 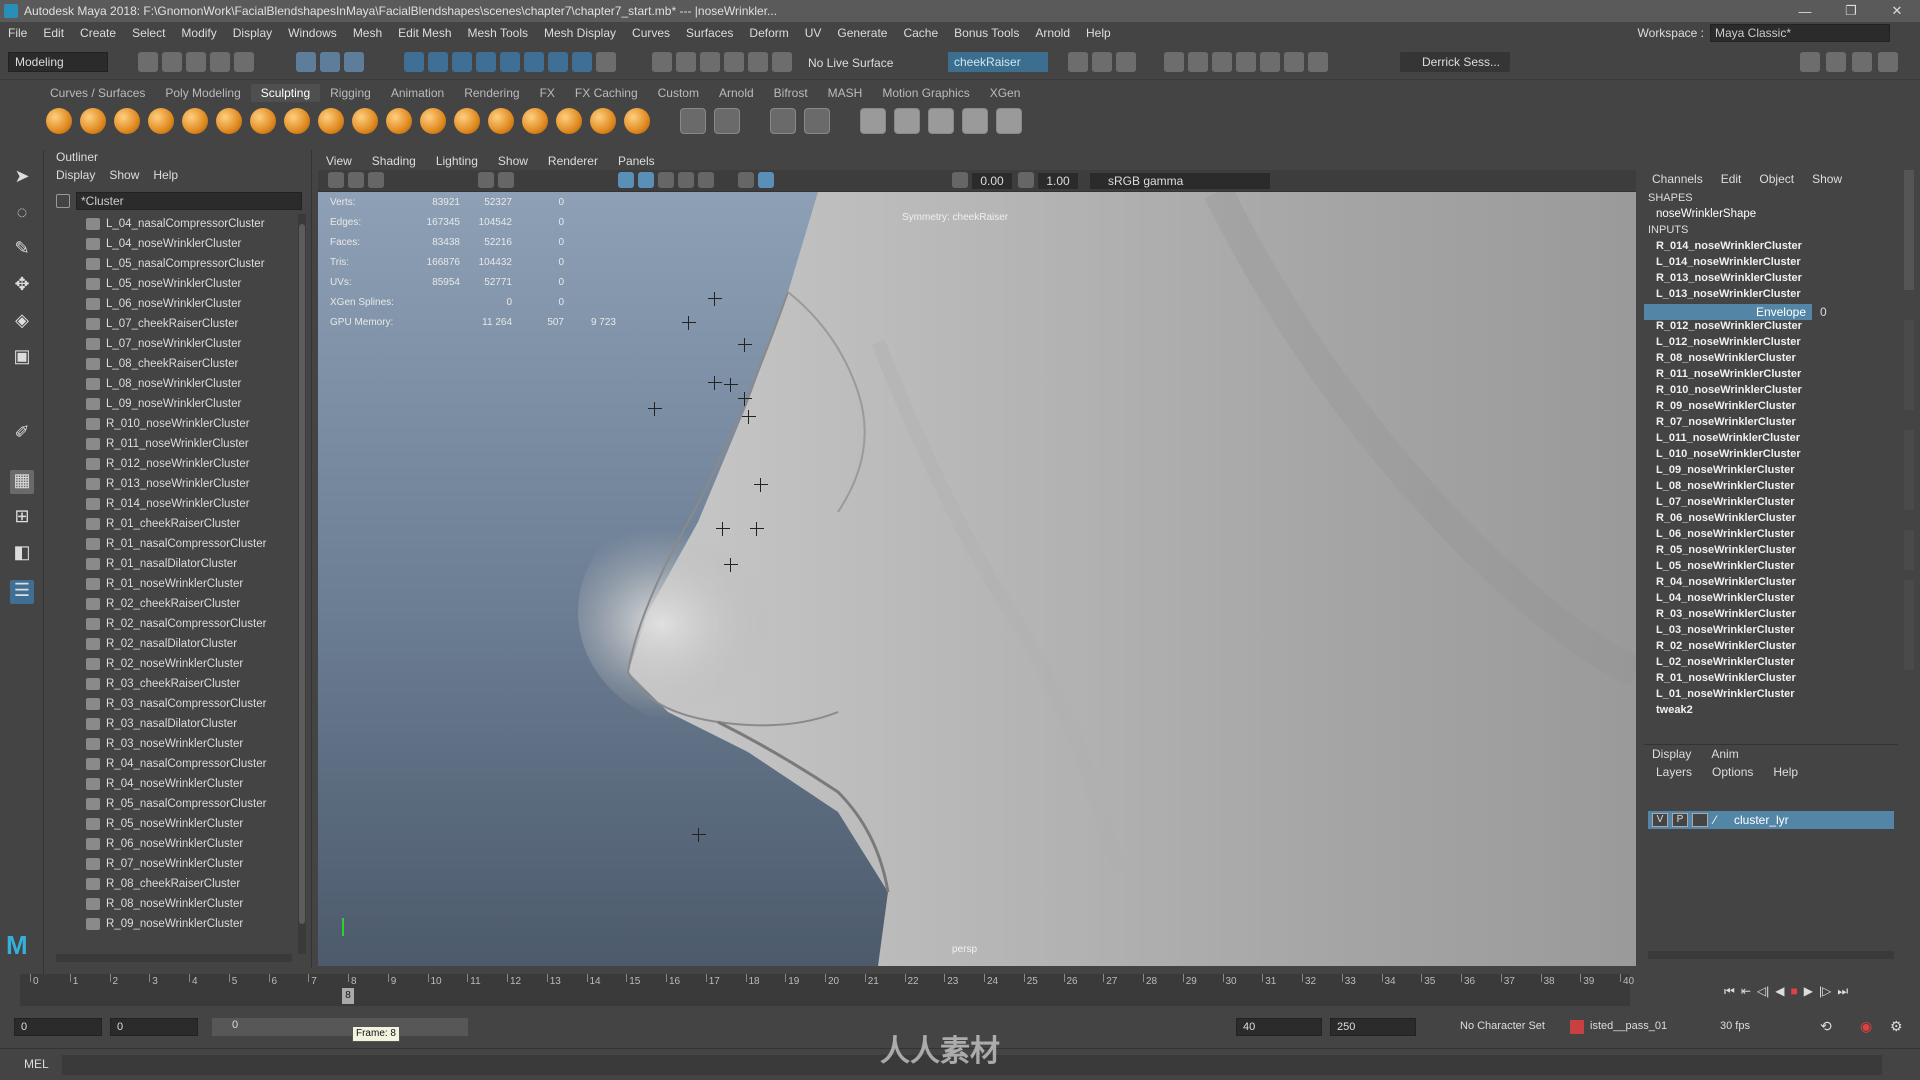 I want to click on snap-view-plane-icon, so click(x=486, y=62).